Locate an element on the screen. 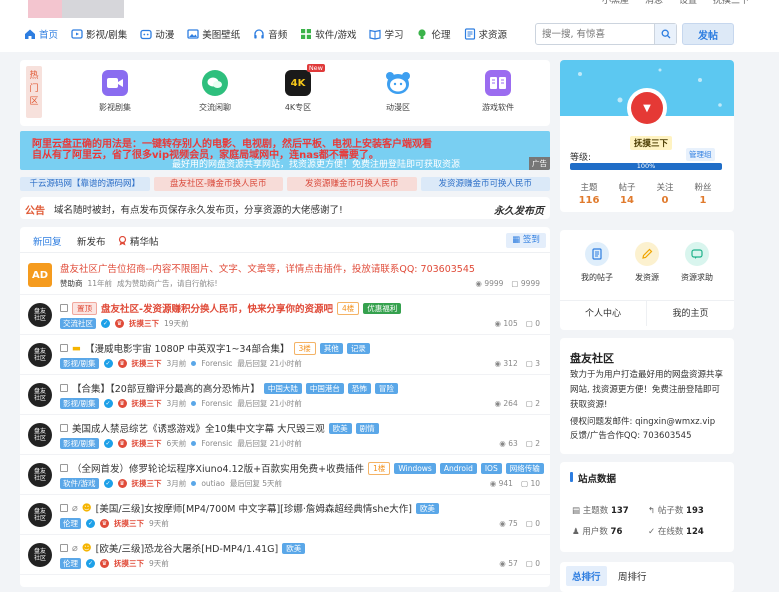  user-center-button: 个人中心 is located at coordinates (603, 313).